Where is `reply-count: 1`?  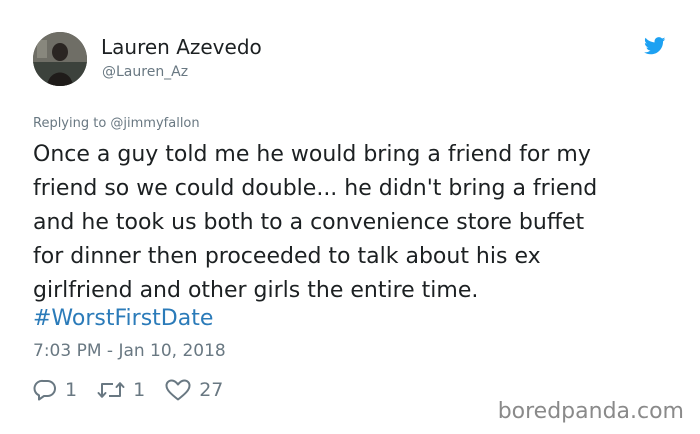
reply-count: 1 is located at coordinates (71, 390).